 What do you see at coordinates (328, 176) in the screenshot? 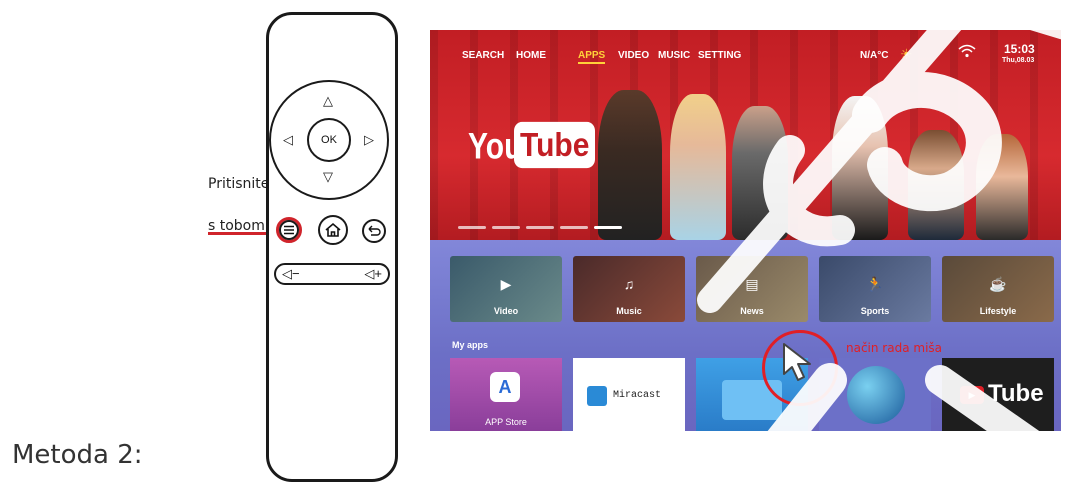
I see `dpad-down-button: ▽` at bounding box center [328, 176].